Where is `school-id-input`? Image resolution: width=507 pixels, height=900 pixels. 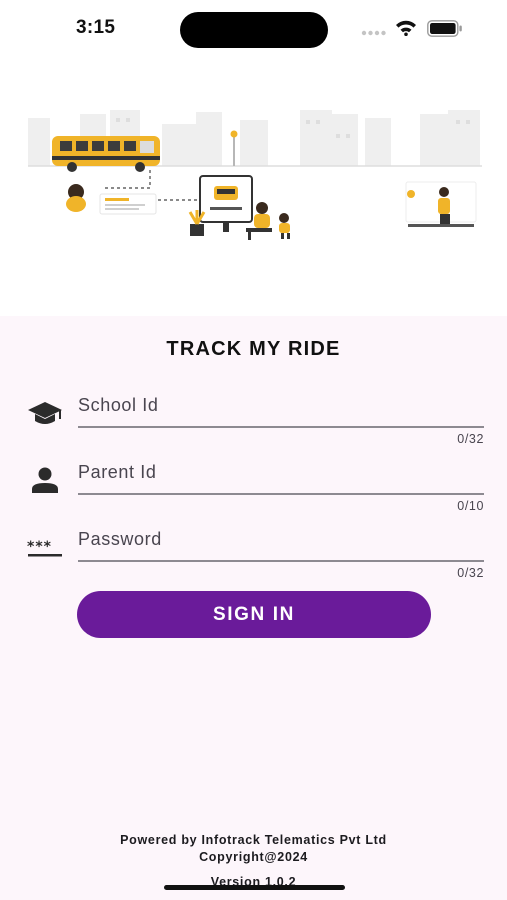 school-id-input is located at coordinates (281, 405).